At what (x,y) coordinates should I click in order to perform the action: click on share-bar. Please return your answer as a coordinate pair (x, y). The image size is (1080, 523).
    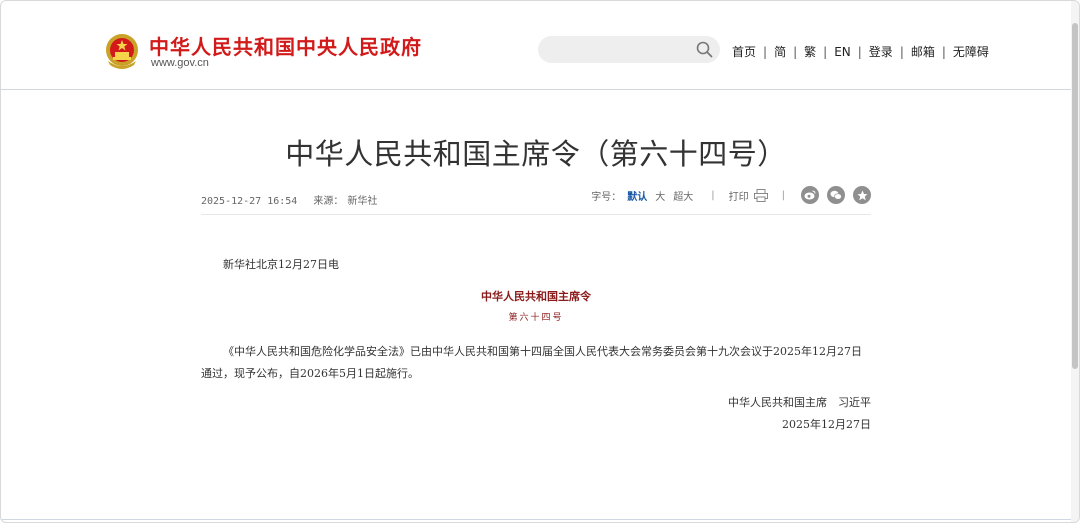
    Looking at the image, I should click on (832, 195).